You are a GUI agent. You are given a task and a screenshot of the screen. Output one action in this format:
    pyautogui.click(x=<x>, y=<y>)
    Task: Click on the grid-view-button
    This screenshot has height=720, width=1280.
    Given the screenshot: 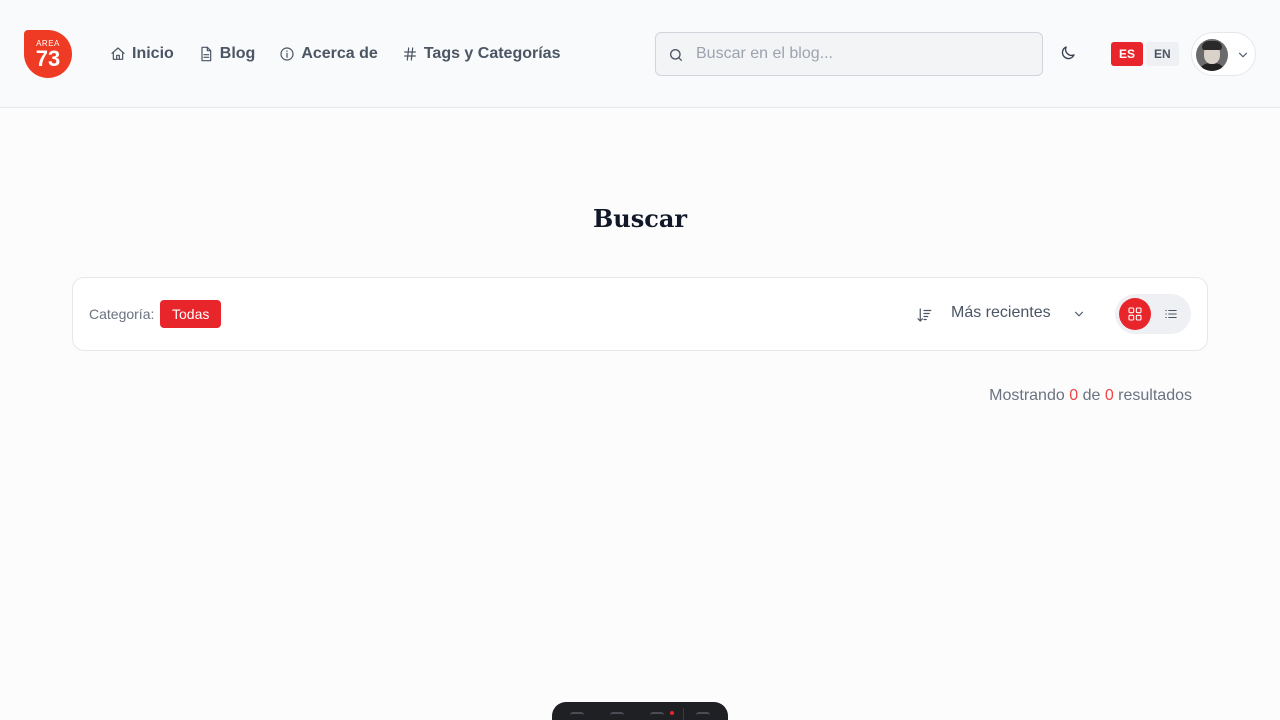 What is the action you would take?
    pyautogui.click(x=1135, y=314)
    